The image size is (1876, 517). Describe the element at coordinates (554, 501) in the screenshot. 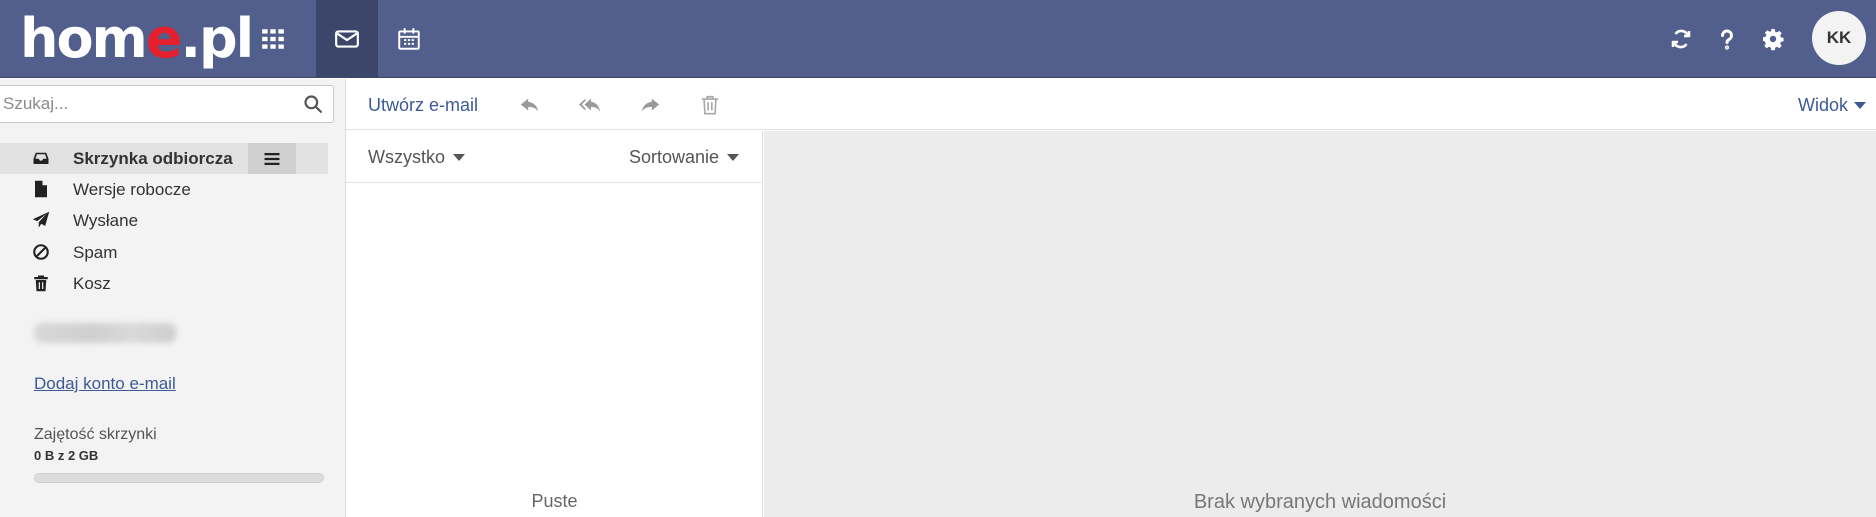

I see `empty-list-message: Puste` at that location.